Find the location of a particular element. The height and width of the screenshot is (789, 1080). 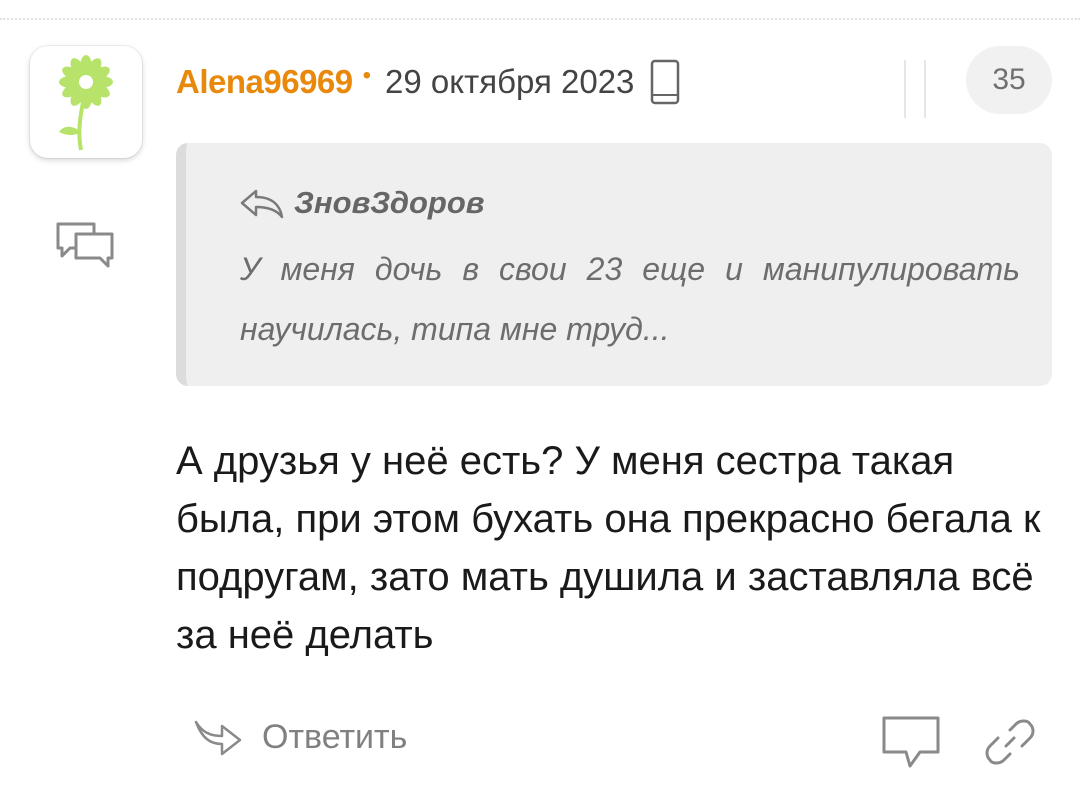

mobile-phone-icon is located at coordinates (665, 82).